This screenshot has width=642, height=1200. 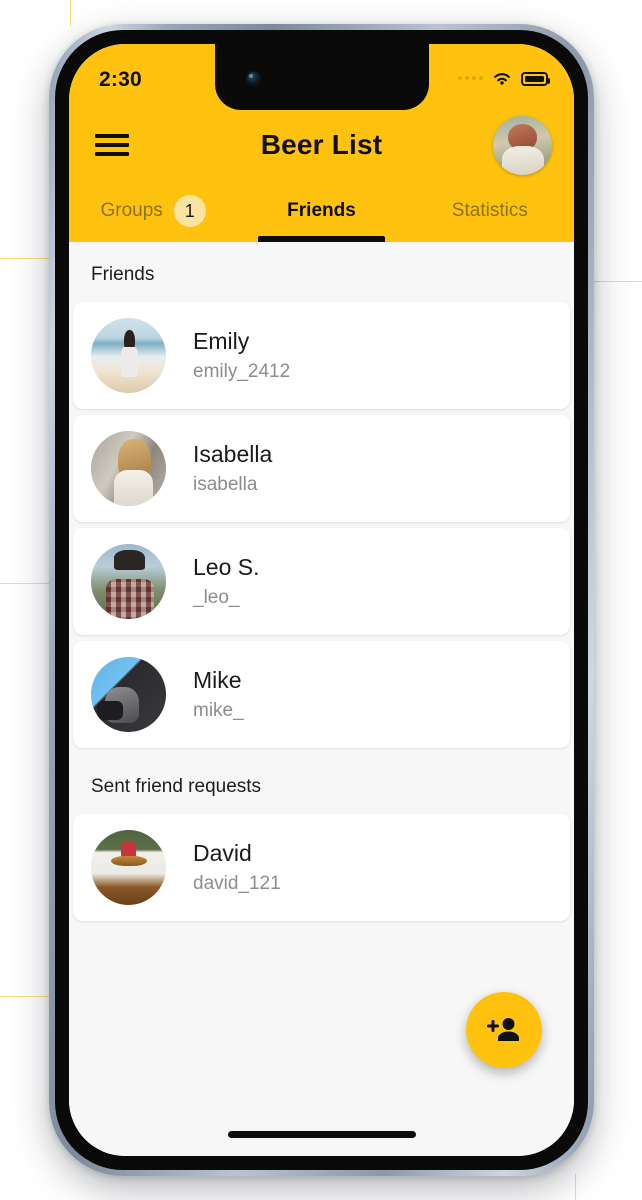 I want to click on list-item-name: Isabella, so click(x=233, y=454).